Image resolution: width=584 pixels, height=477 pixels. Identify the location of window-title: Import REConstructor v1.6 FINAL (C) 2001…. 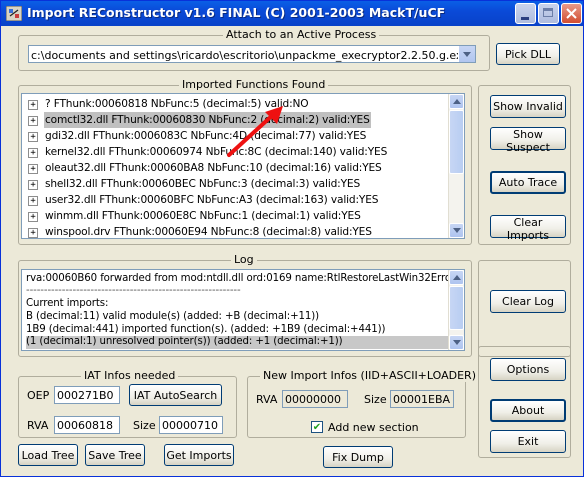
(236, 12).